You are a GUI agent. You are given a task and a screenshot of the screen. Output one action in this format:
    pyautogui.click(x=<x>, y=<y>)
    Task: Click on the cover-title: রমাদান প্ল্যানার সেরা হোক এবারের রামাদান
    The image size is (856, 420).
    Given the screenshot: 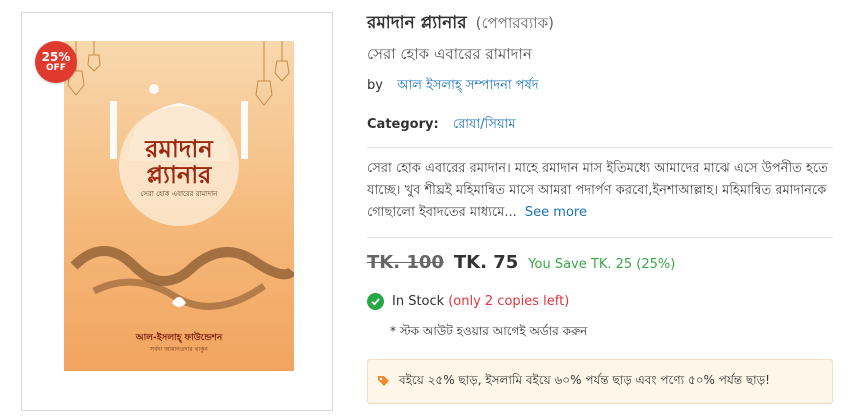 What is the action you would take?
    pyautogui.click(x=179, y=168)
    